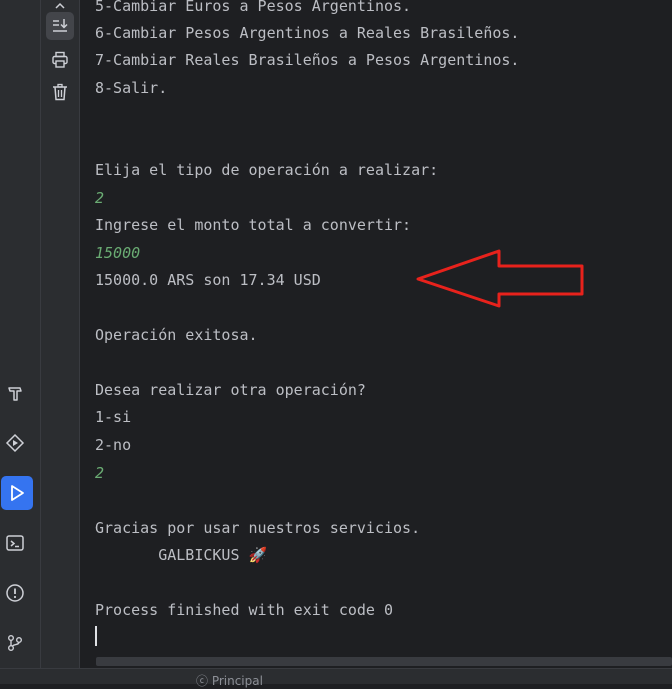  I want to click on scroll-to-end-icon, so click(60, 25).